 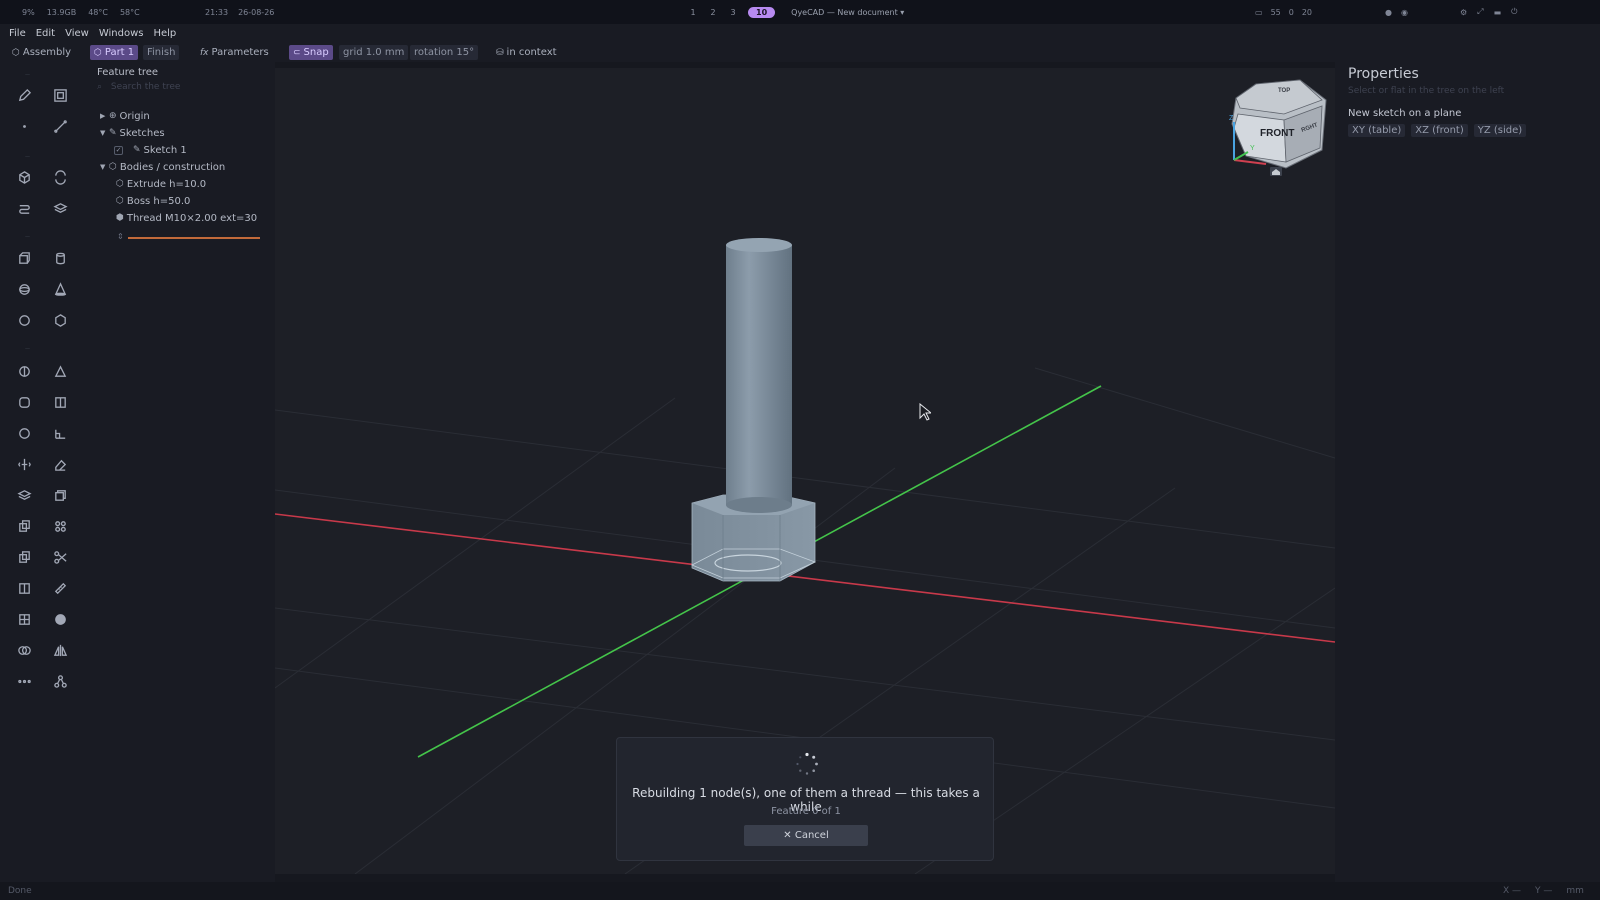 I want to click on rebuild-feature-count: Feature 0 of 1, so click(x=806, y=811).